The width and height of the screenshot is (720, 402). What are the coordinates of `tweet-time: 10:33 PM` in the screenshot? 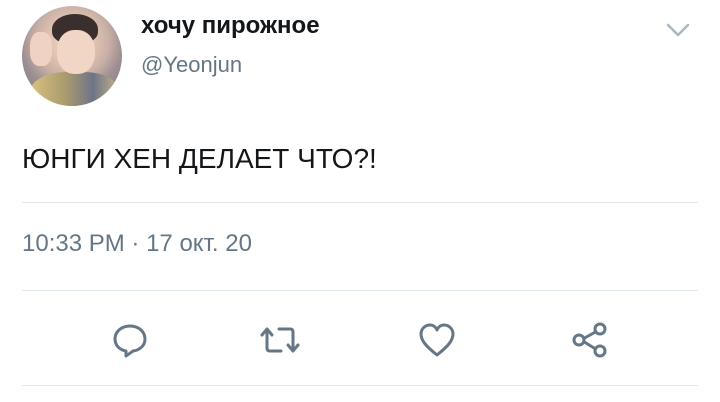 It's located at (73, 243).